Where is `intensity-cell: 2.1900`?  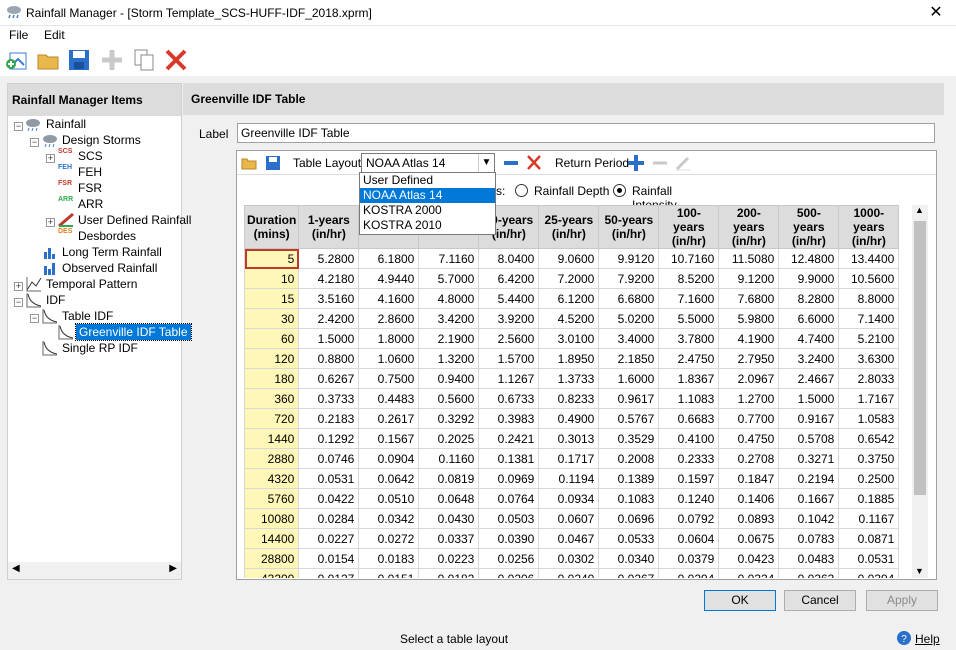
intensity-cell: 2.1900 is located at coordinates (449, 338).